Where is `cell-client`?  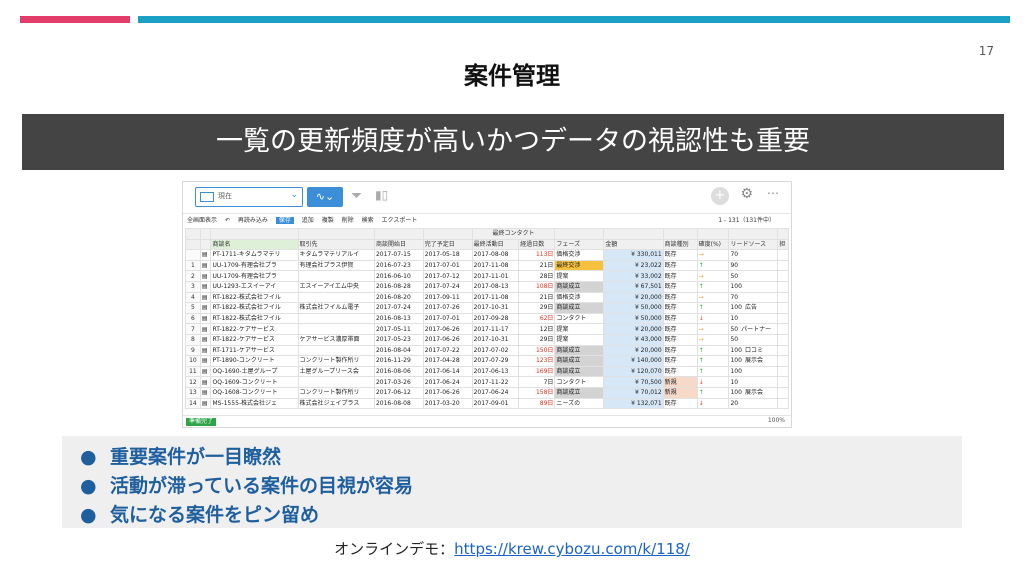
cell-client is located at coordinates (336, 297).